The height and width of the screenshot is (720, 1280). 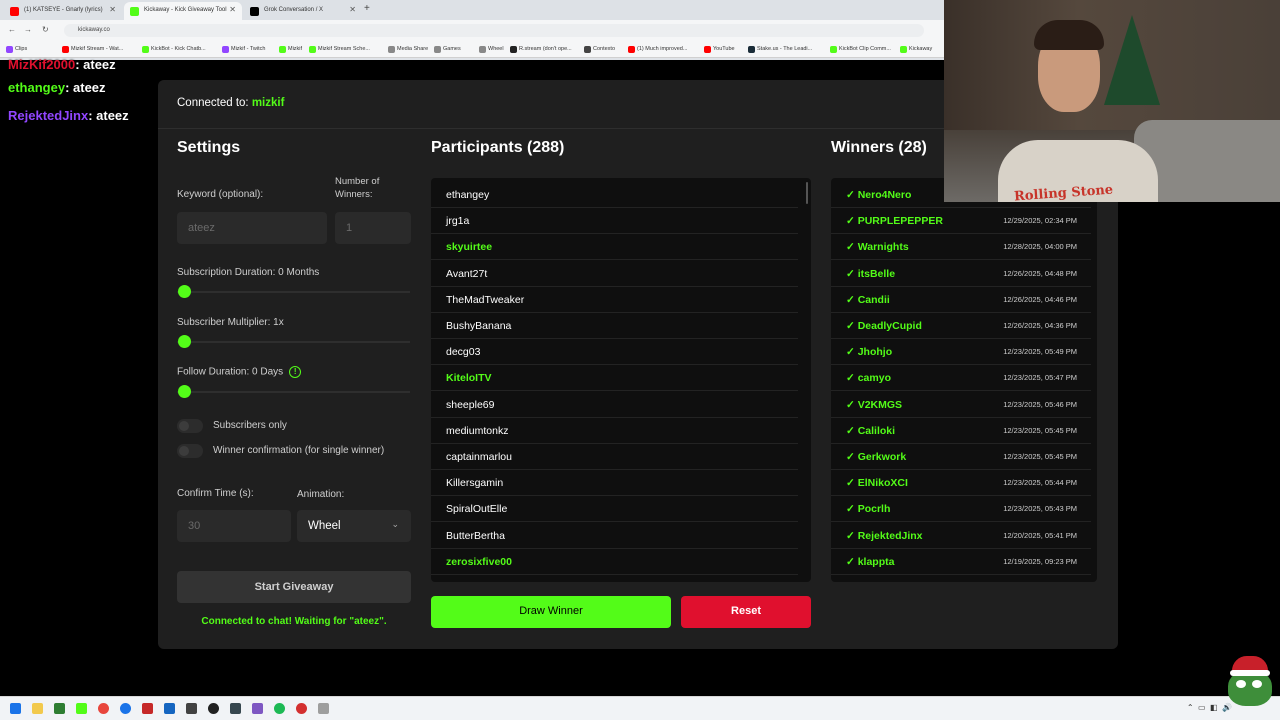 What do you see at coordinates (279, 708) in the screenshot?
I see `spotify-icon` at bounding box center [279, 708].